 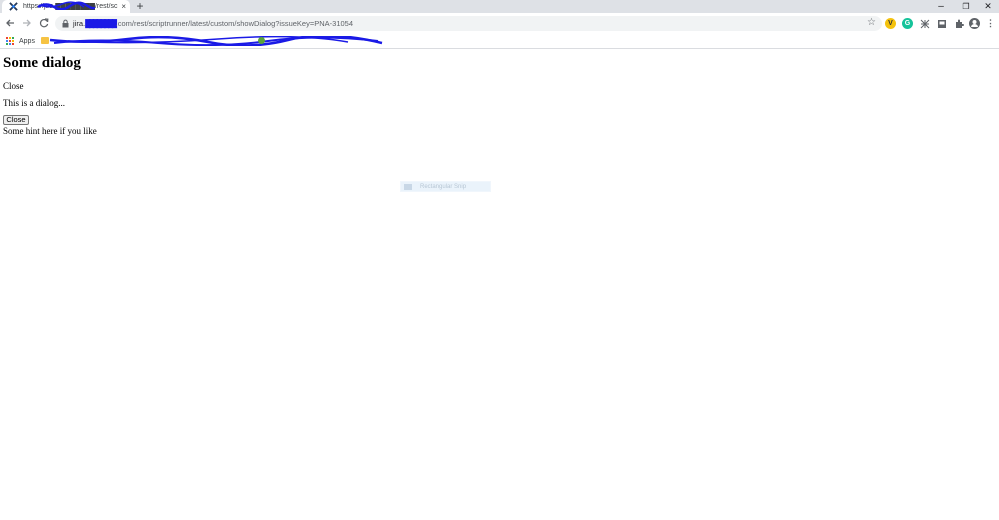 I want to click on close-button: Close, so click(x=16, y=120).